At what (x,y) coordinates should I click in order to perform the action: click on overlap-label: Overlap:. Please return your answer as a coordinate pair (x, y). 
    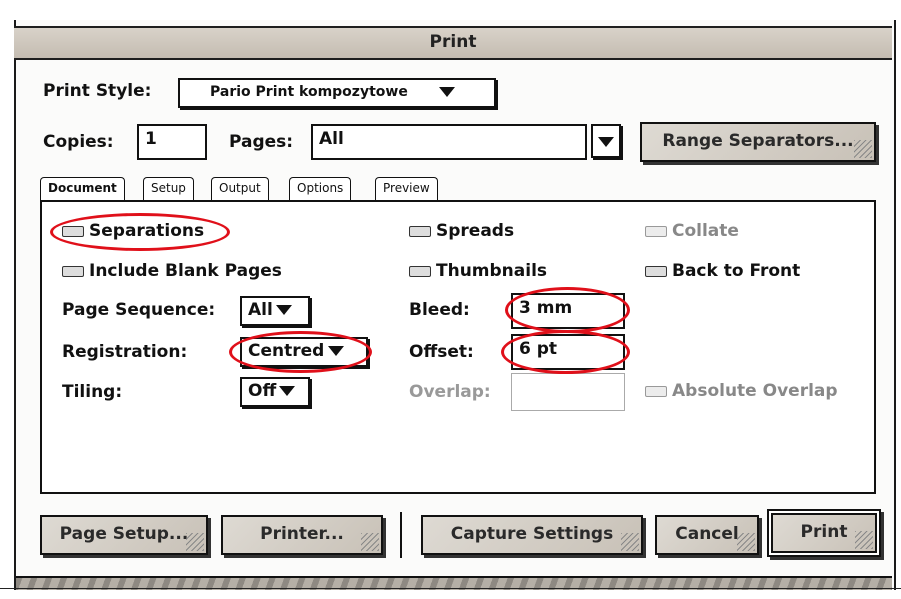
    Looking at the image, I should click on (450, 392).